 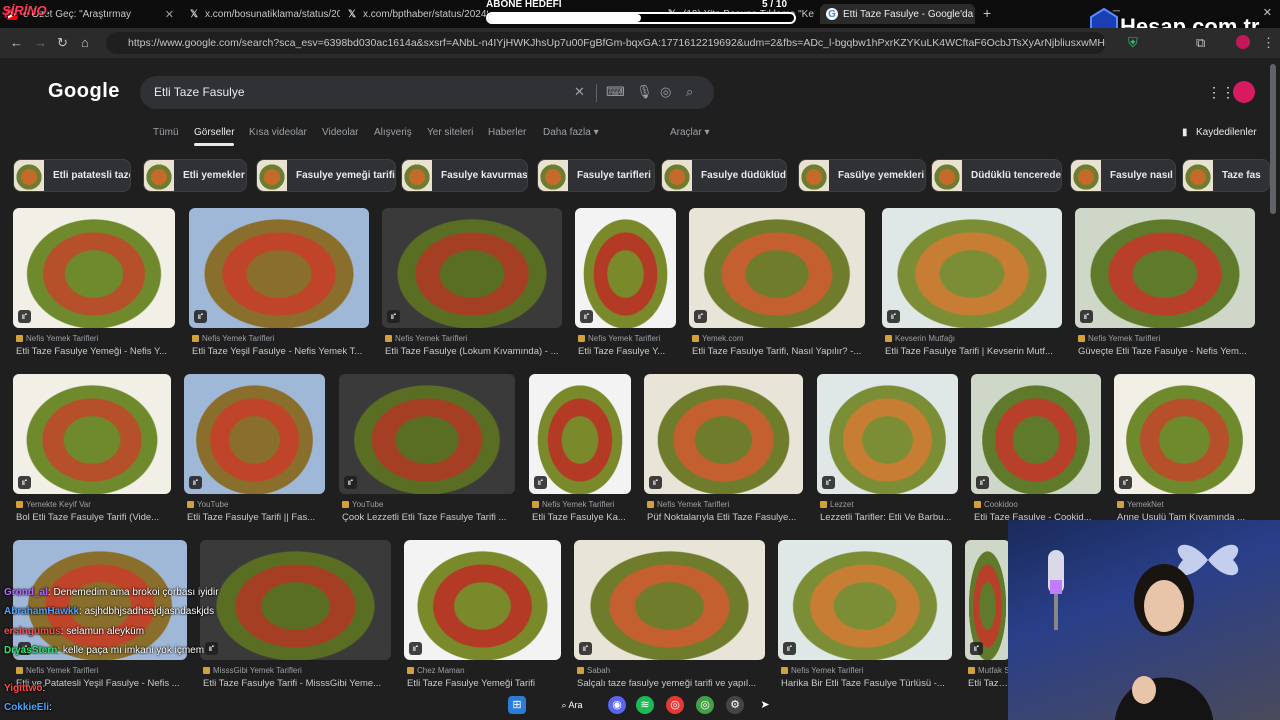 What do you see at coordinates (326, 175) in the screenshot?
I see `related-search-chip: Fasulye yemeği tarifi` at bounding box center [326, 175].